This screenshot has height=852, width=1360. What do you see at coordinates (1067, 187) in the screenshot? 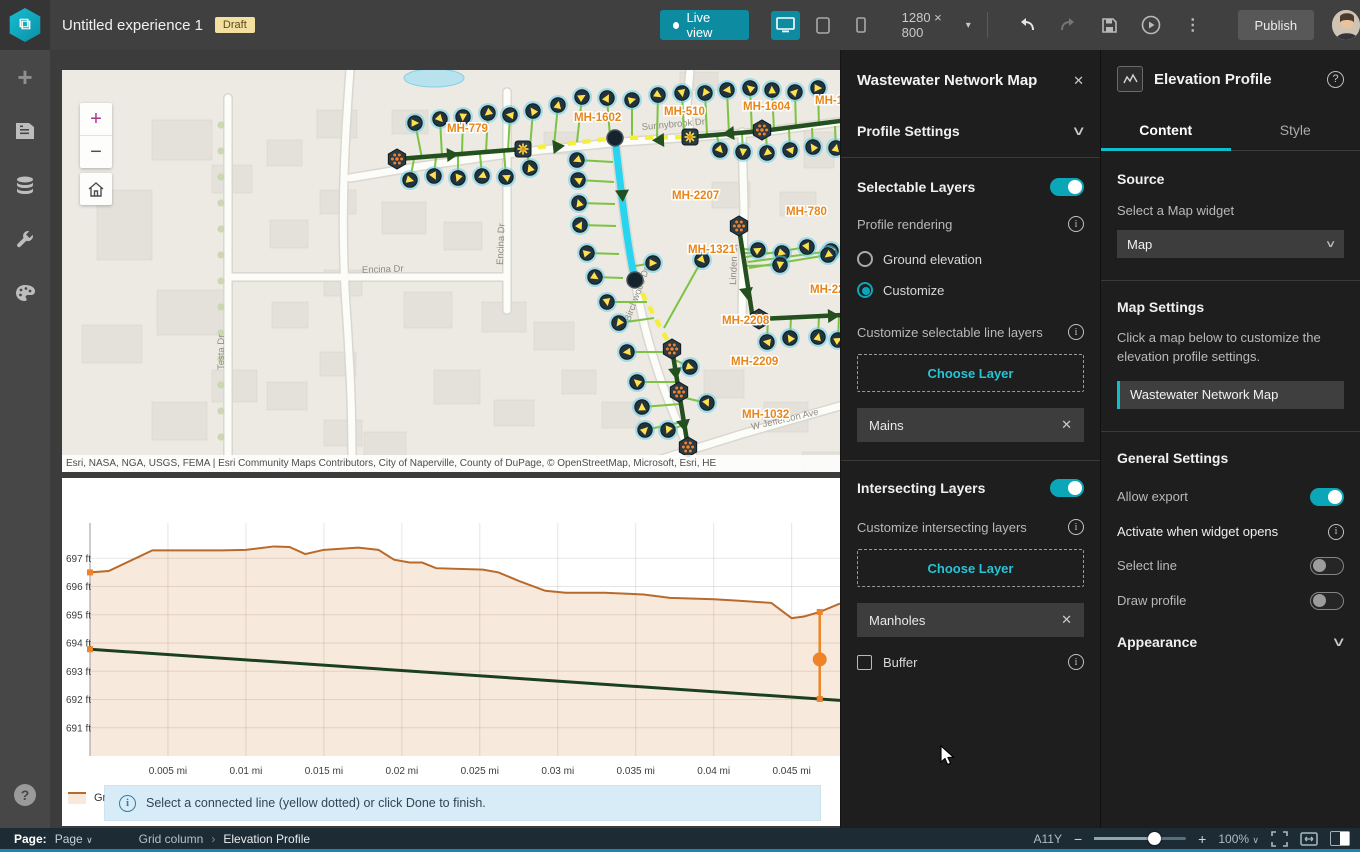
I see `selectable-layers-toggle` at bounding box center [1067, 187].